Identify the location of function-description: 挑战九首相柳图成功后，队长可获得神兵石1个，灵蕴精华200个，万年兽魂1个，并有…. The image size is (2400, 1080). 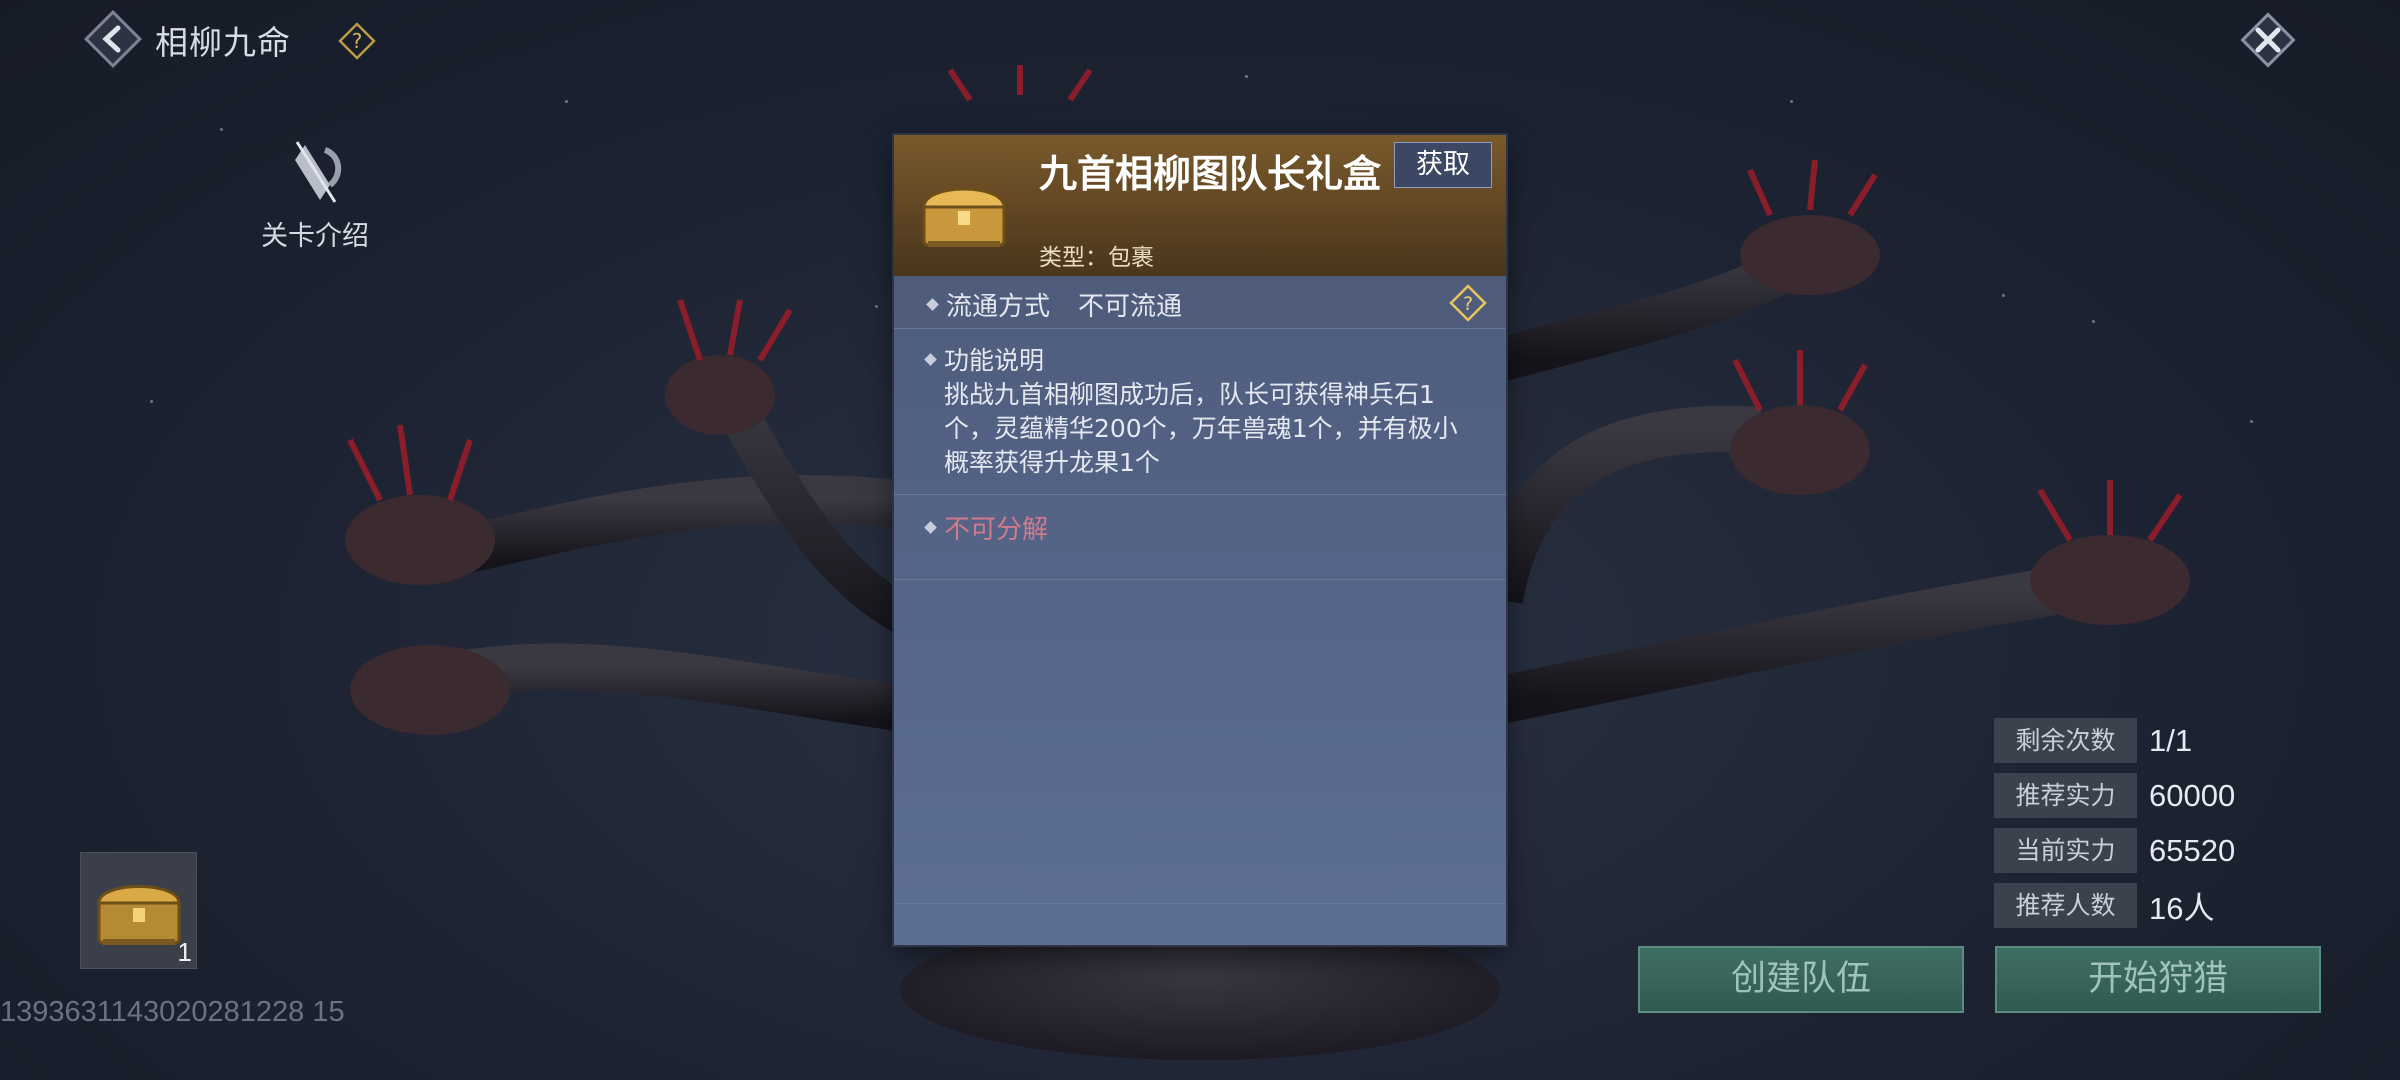
(1201, 428).